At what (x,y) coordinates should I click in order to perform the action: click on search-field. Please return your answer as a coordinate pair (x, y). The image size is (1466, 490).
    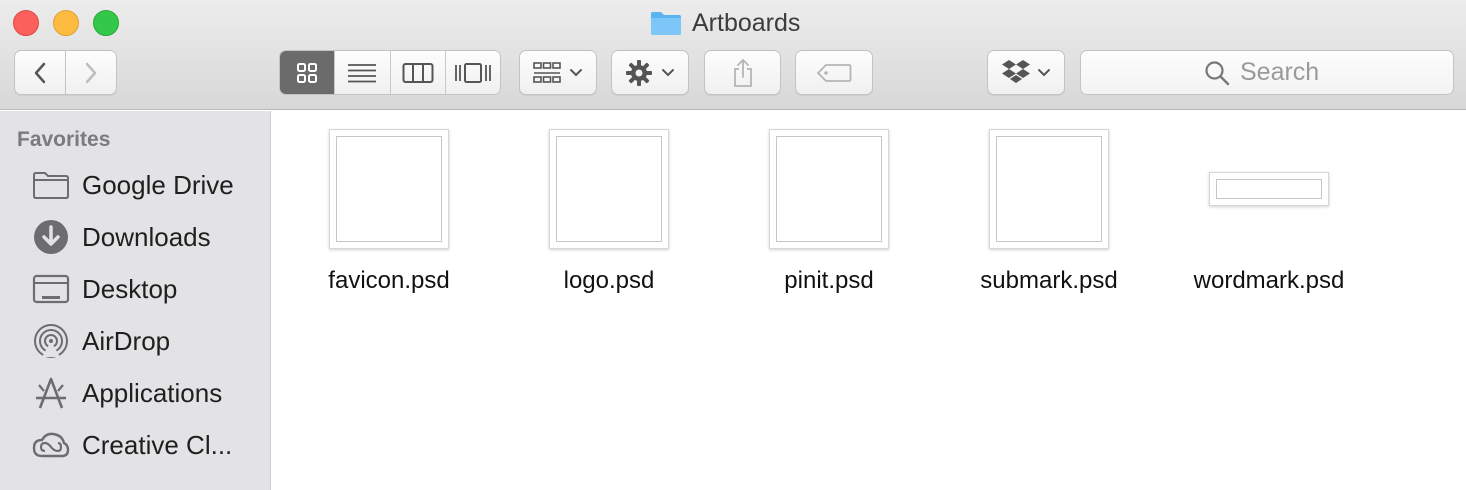
    Looking at the image, I should click on (1267, 72).